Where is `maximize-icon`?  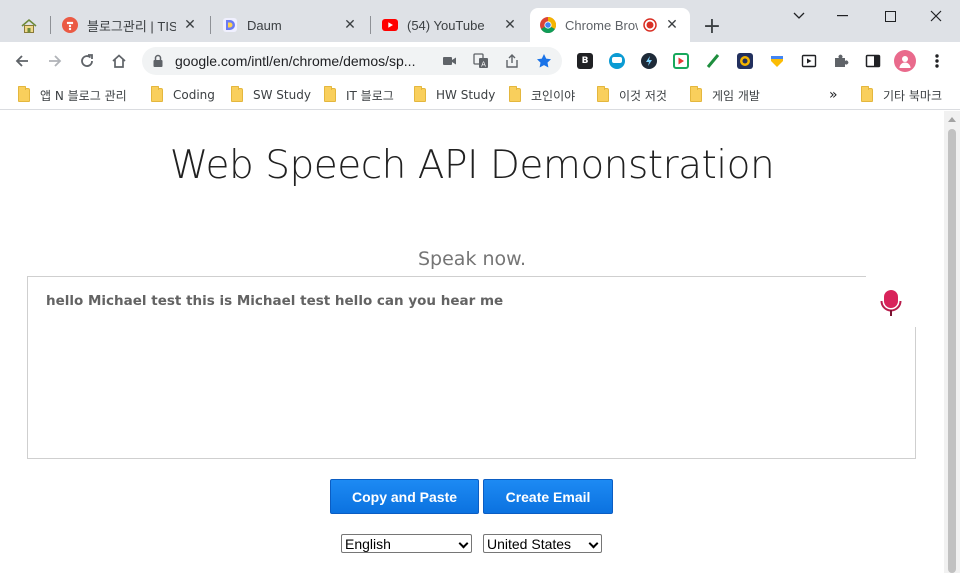
maximize-icon is located at coordinates (890, 16).